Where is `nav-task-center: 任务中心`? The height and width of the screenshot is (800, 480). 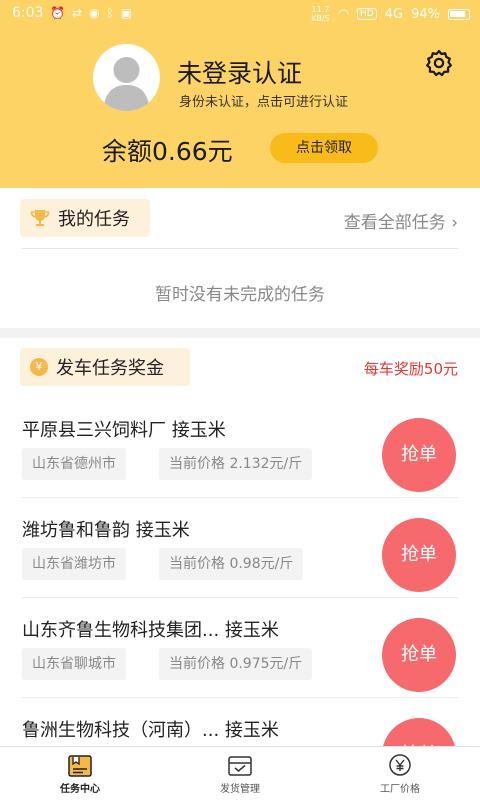 nav-task-center: 任务中心 is located at coordinates (80, 773).